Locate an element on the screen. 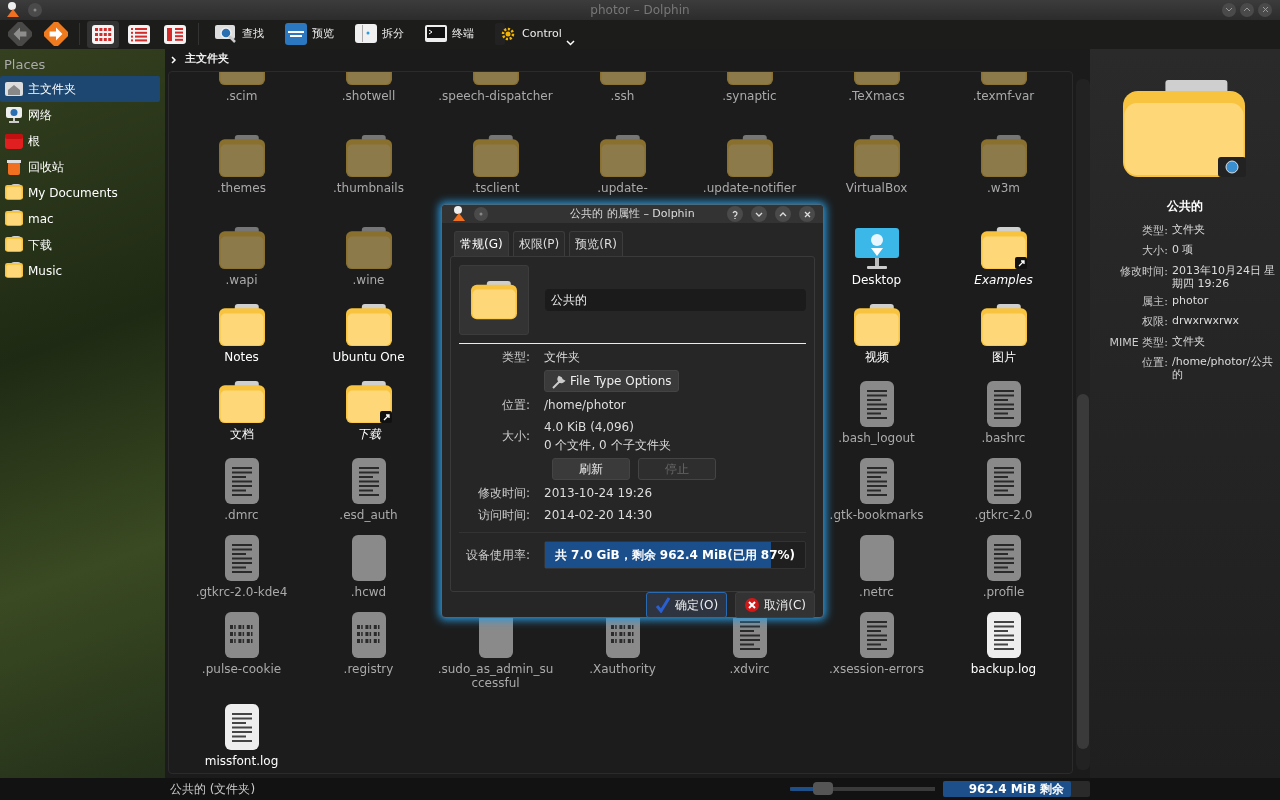 The width and height of the screenshot is (1280, 800). grid-icon is located at coordinates (103, 34).